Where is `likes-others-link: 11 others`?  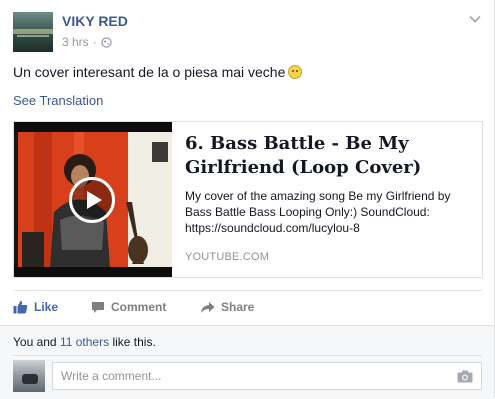 likes-others-link: 11 others is located at coordinates (84, 342).